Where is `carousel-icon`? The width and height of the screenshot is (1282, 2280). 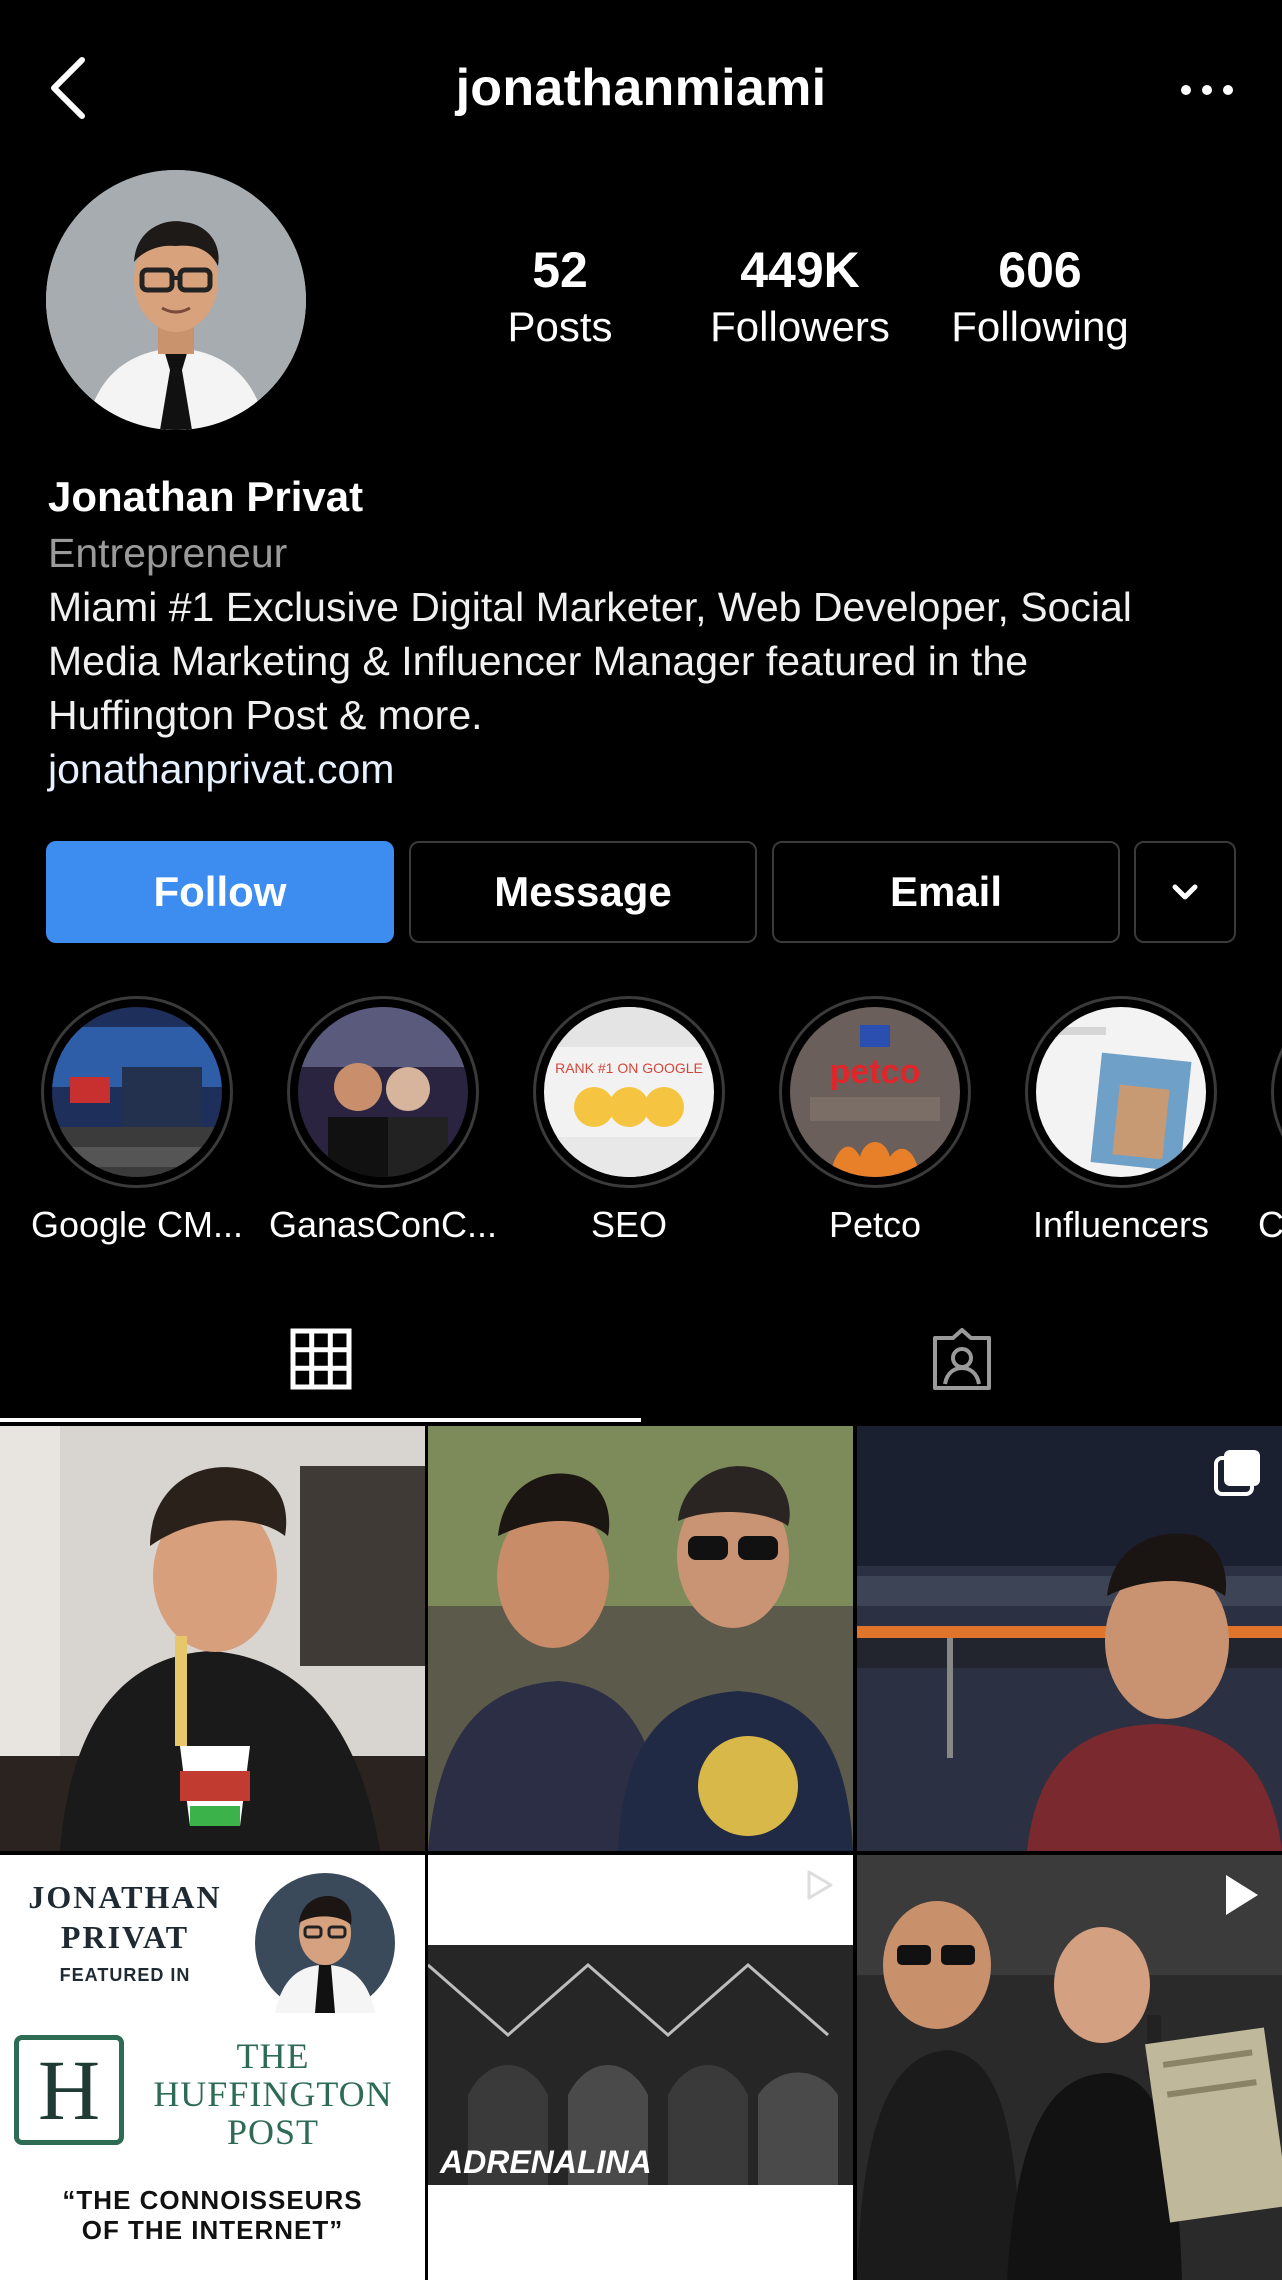
carousel-icon is located at coordinates (1237, 1473).